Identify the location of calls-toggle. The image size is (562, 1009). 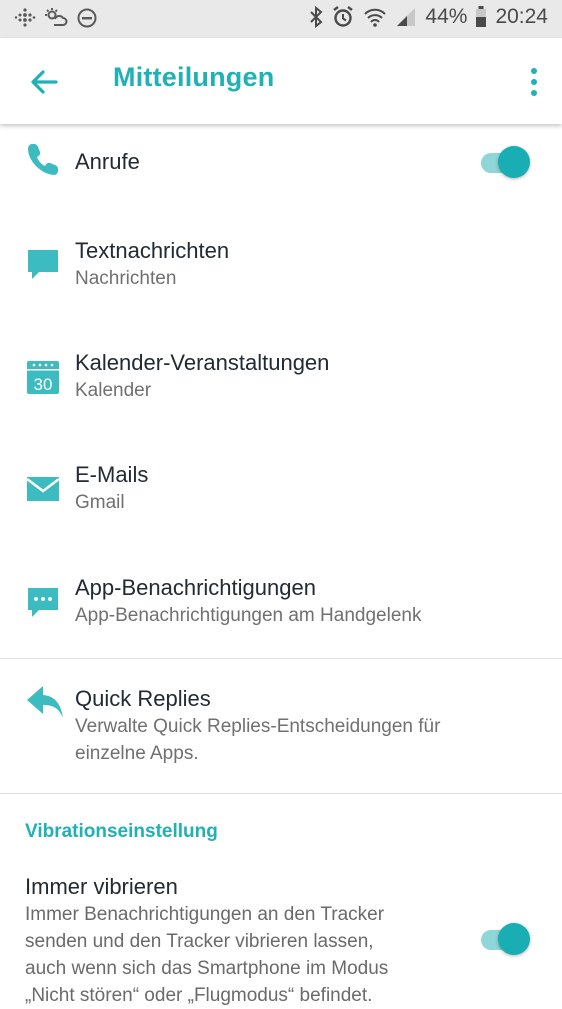
(507, 162).